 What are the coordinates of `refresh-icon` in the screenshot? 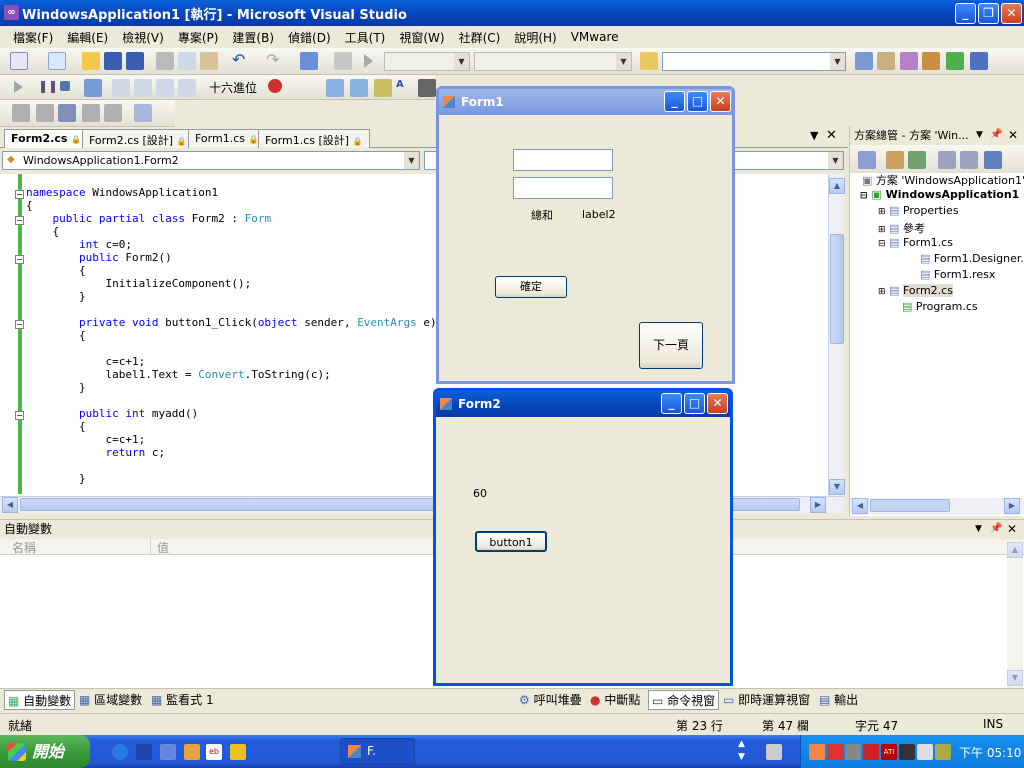 It's located at (917, 160).